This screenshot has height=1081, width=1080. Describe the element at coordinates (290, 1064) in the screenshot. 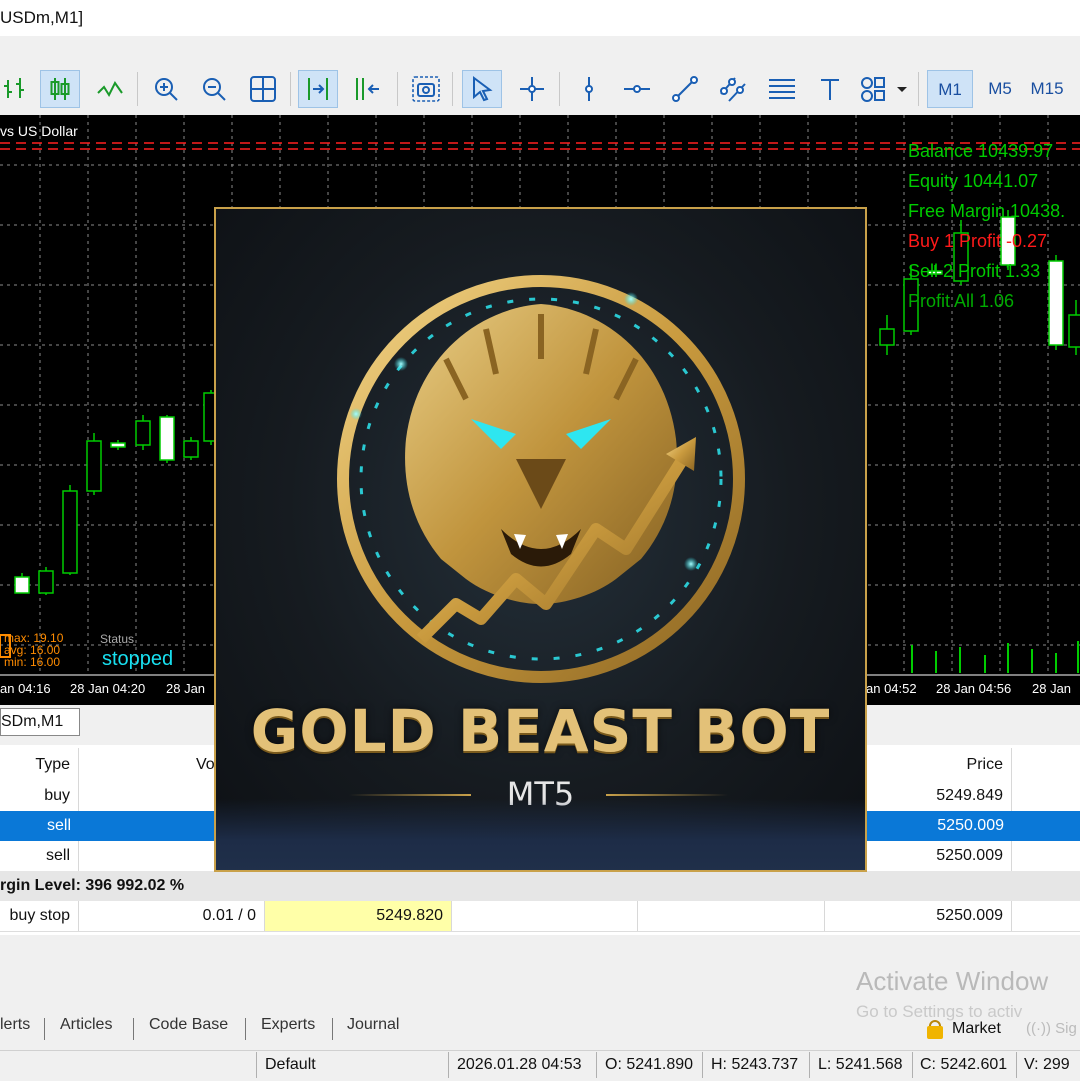

I see `status-profile: Default` at that location.